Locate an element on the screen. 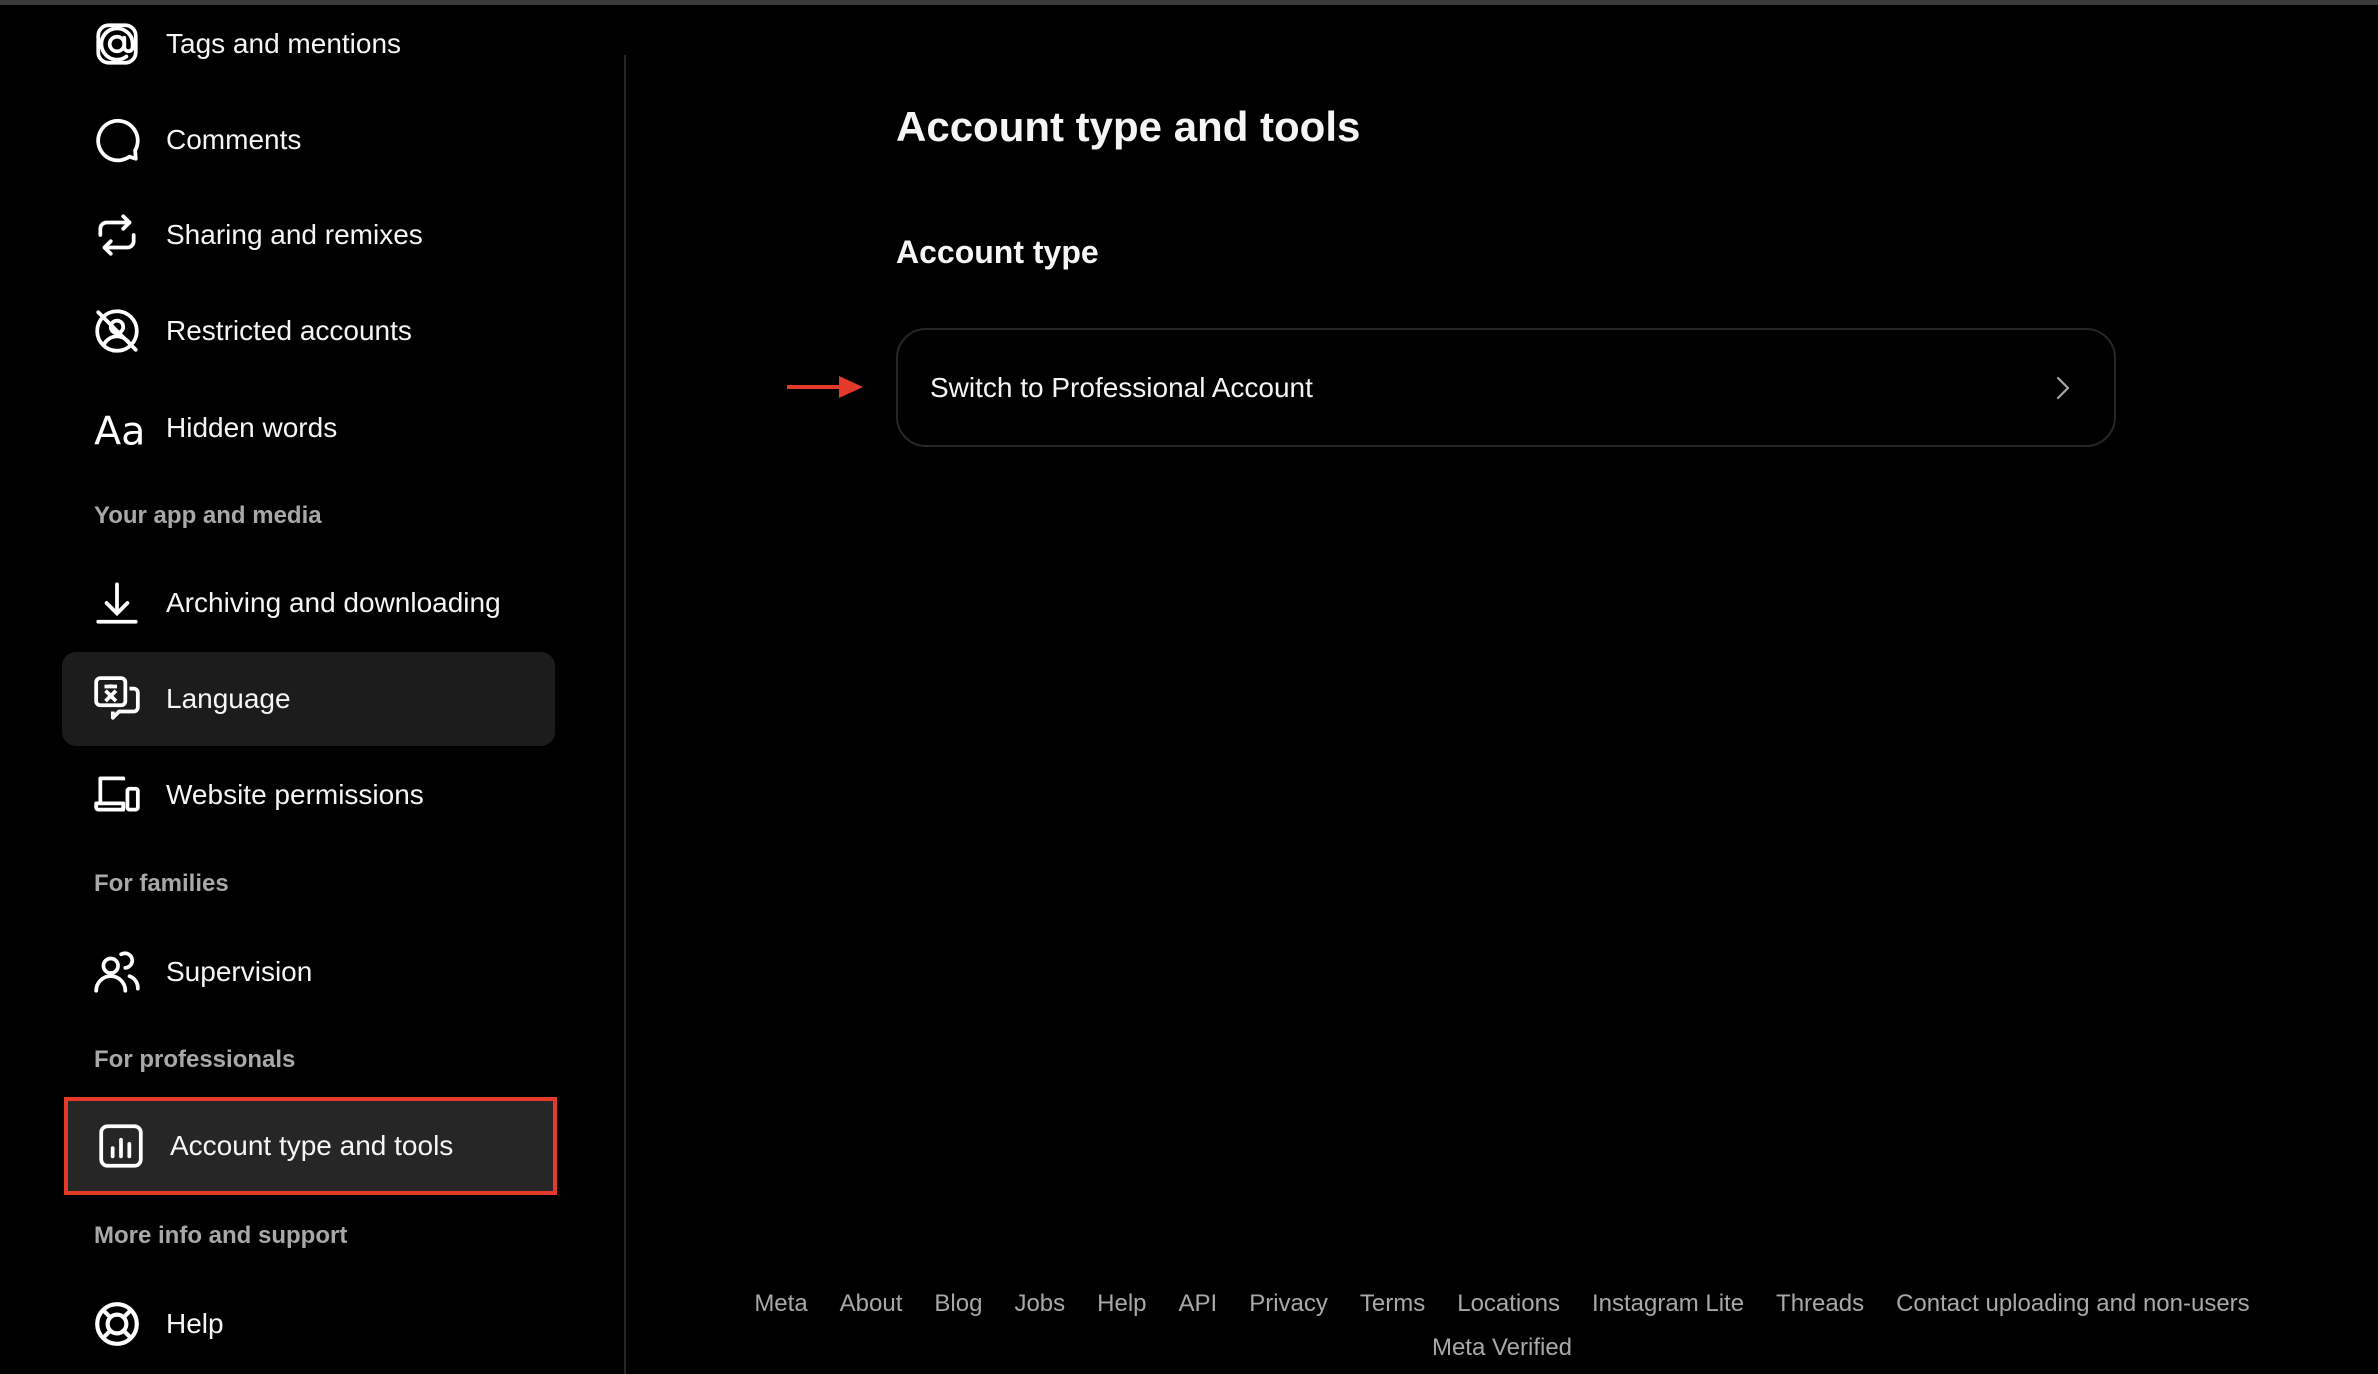  sidebar-item-label: Comments is located at coordinates (234, 139).